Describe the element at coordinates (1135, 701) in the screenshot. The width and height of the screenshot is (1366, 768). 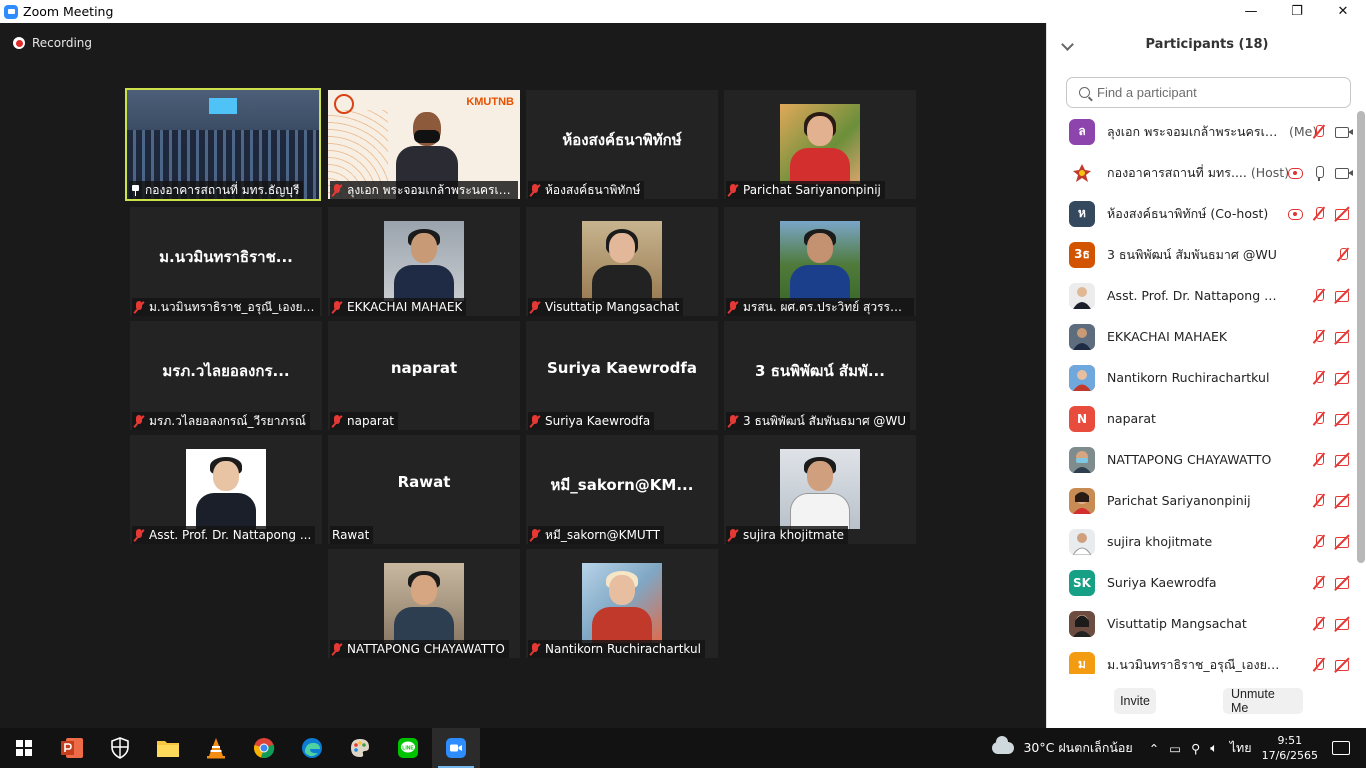
I see `invite-button: Invite` at that location.